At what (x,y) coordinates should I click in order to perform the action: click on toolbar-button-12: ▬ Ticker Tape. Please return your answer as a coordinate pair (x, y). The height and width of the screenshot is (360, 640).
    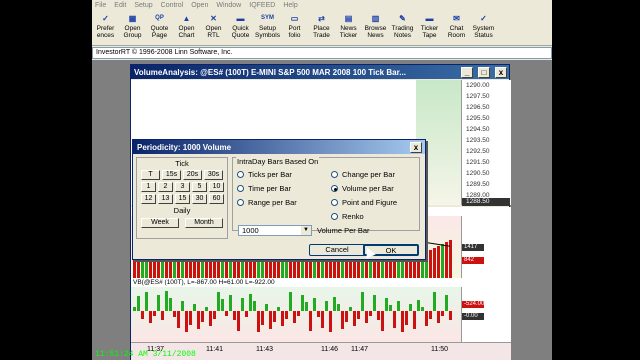
    Looking at the image, I should click on (429, 28).